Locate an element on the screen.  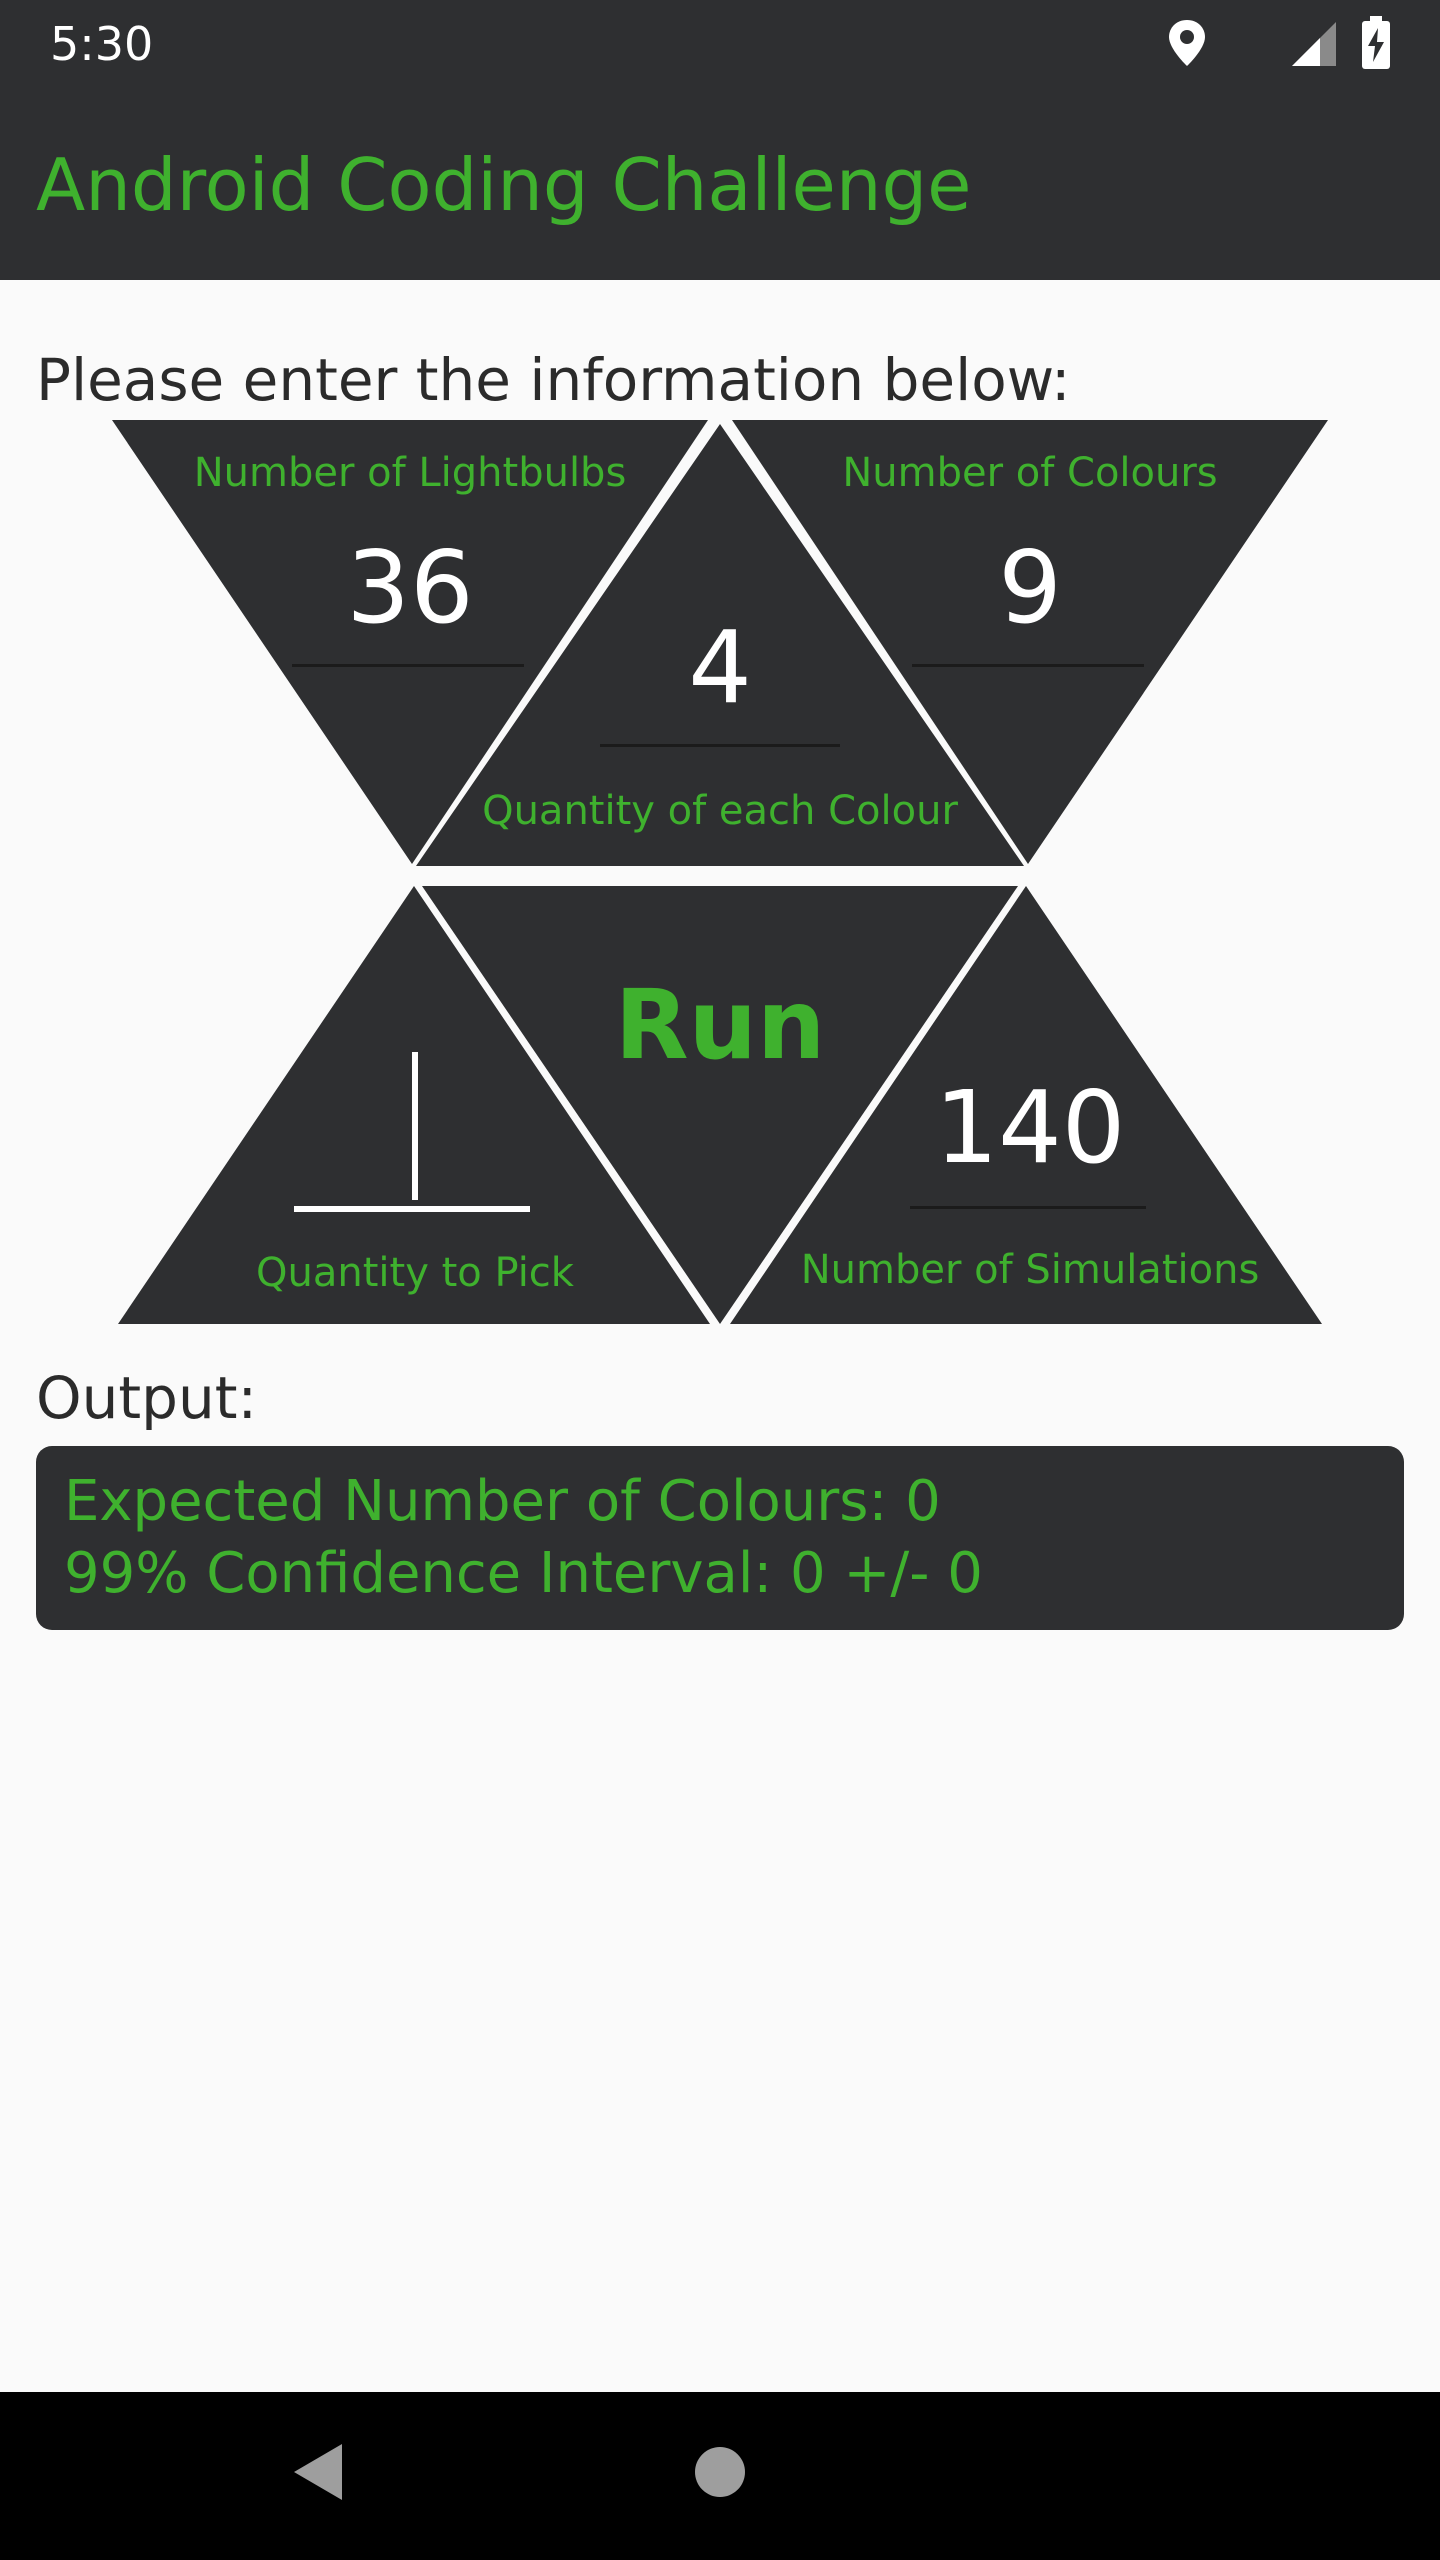
colours-label: Number of Colours is located at coordinates (1030, 473).